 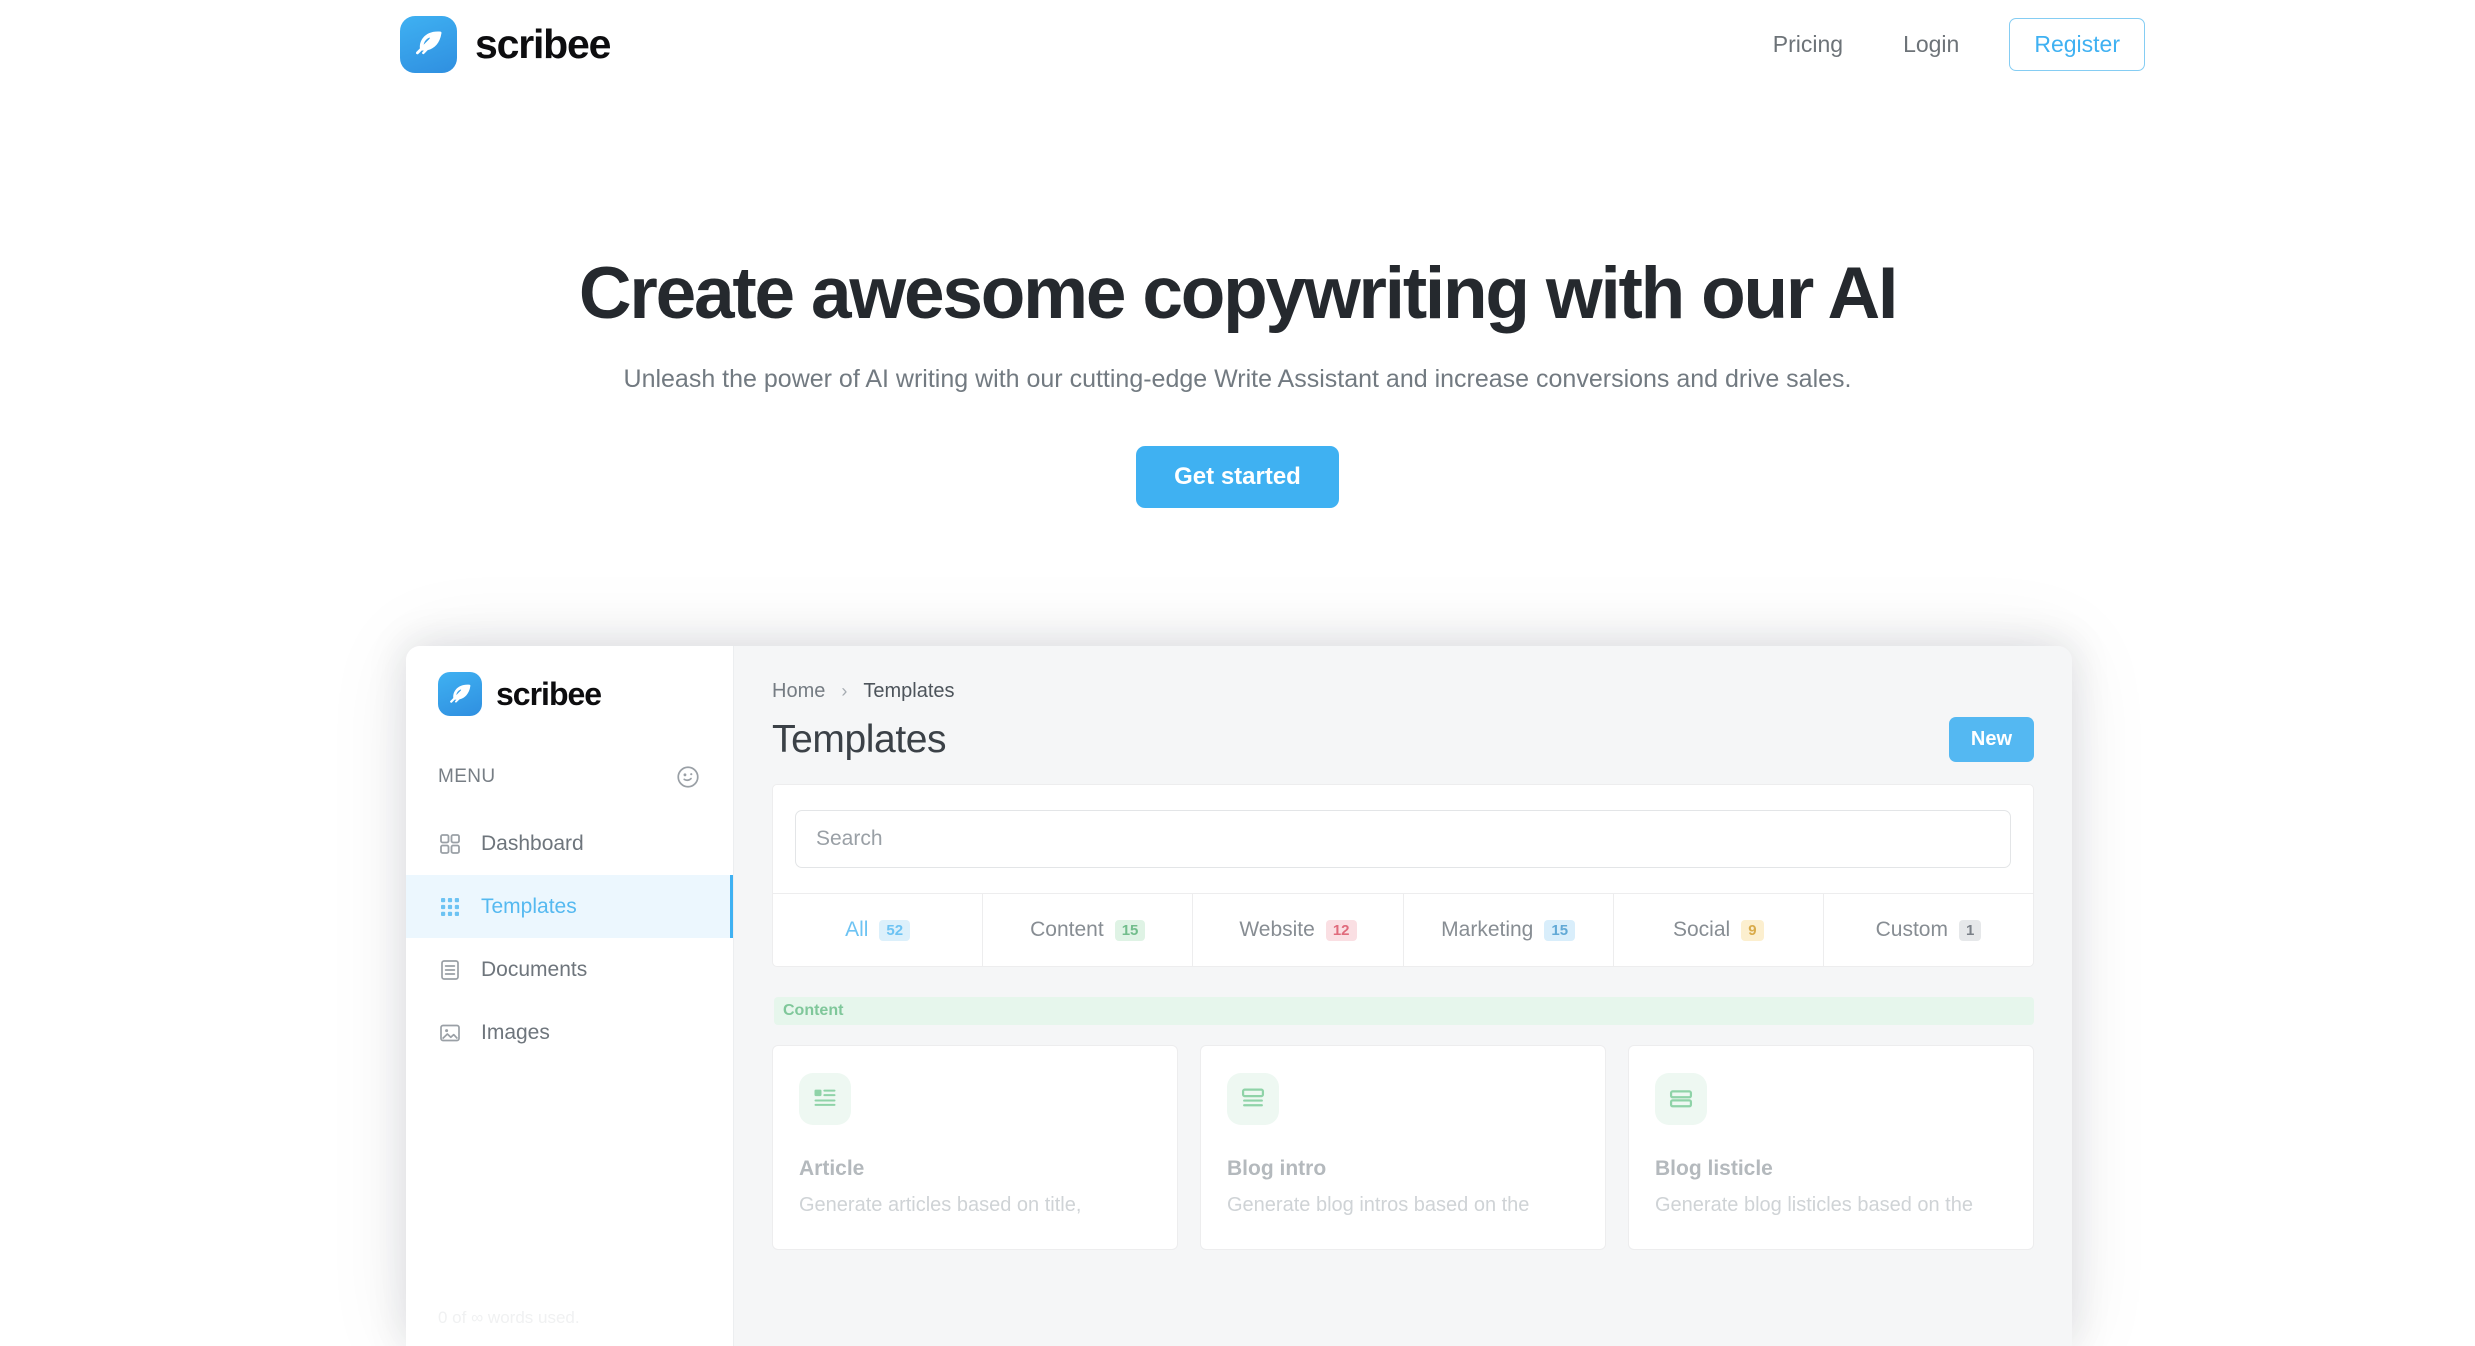 What do you see at coordinates (940, 1205) in the screenshot?
I see `template-card-desc: Generate articles based on title,` at bounding box center [940, 1205].